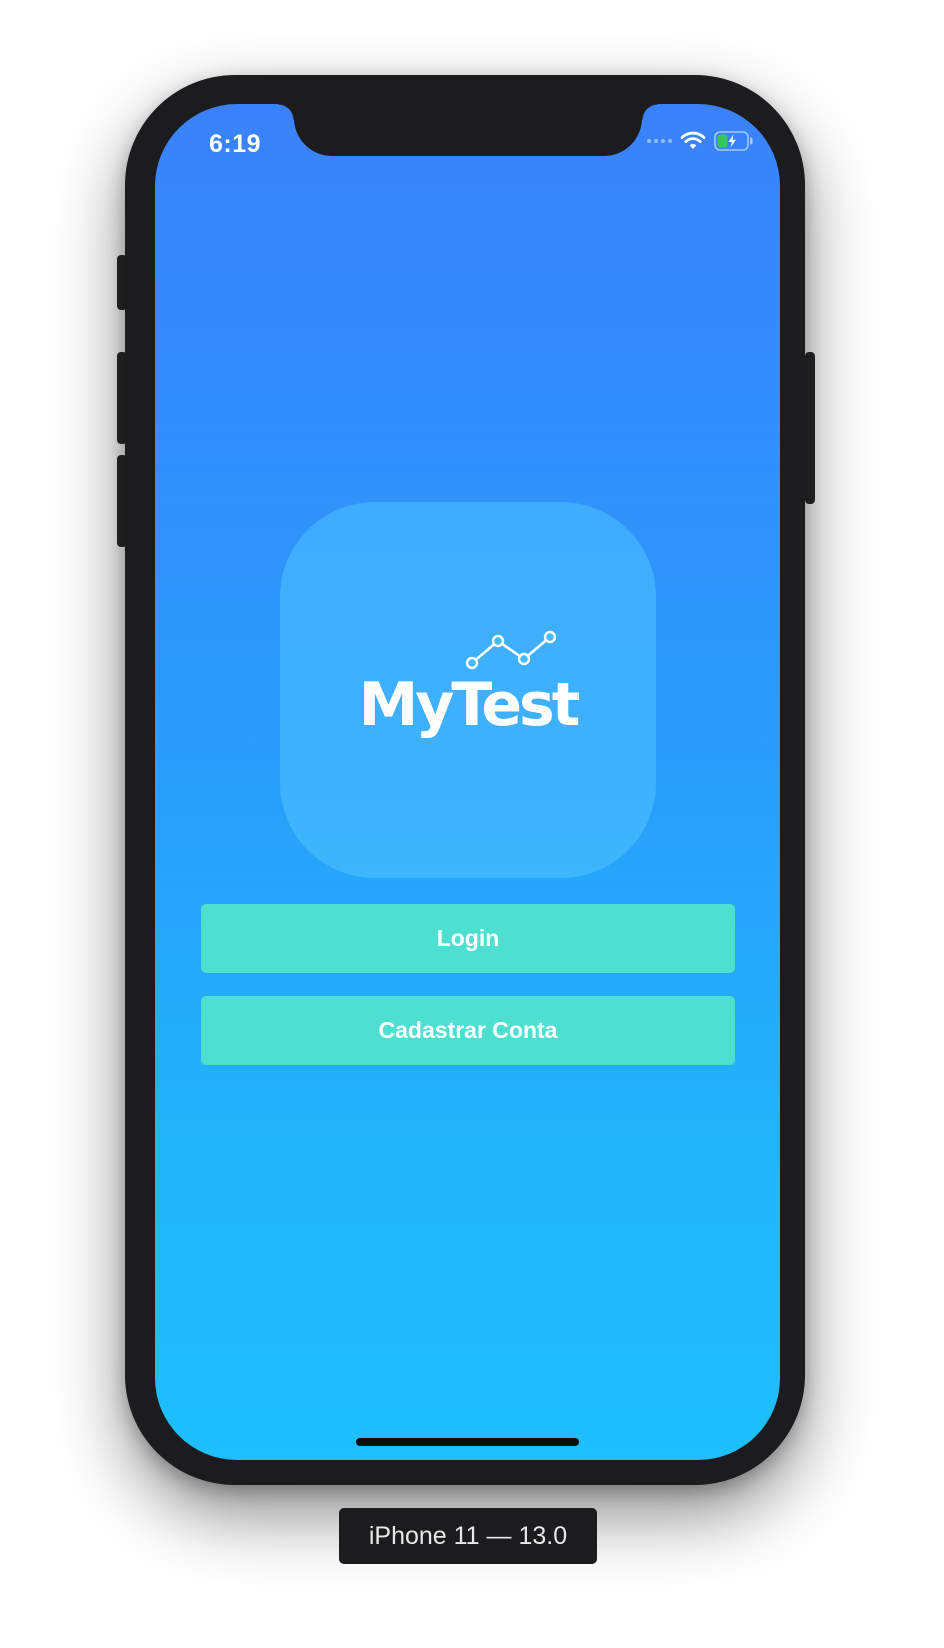 The width and height of the screenshot is (944, 1648). I want to click on home-indicator, so click(467, 1442).